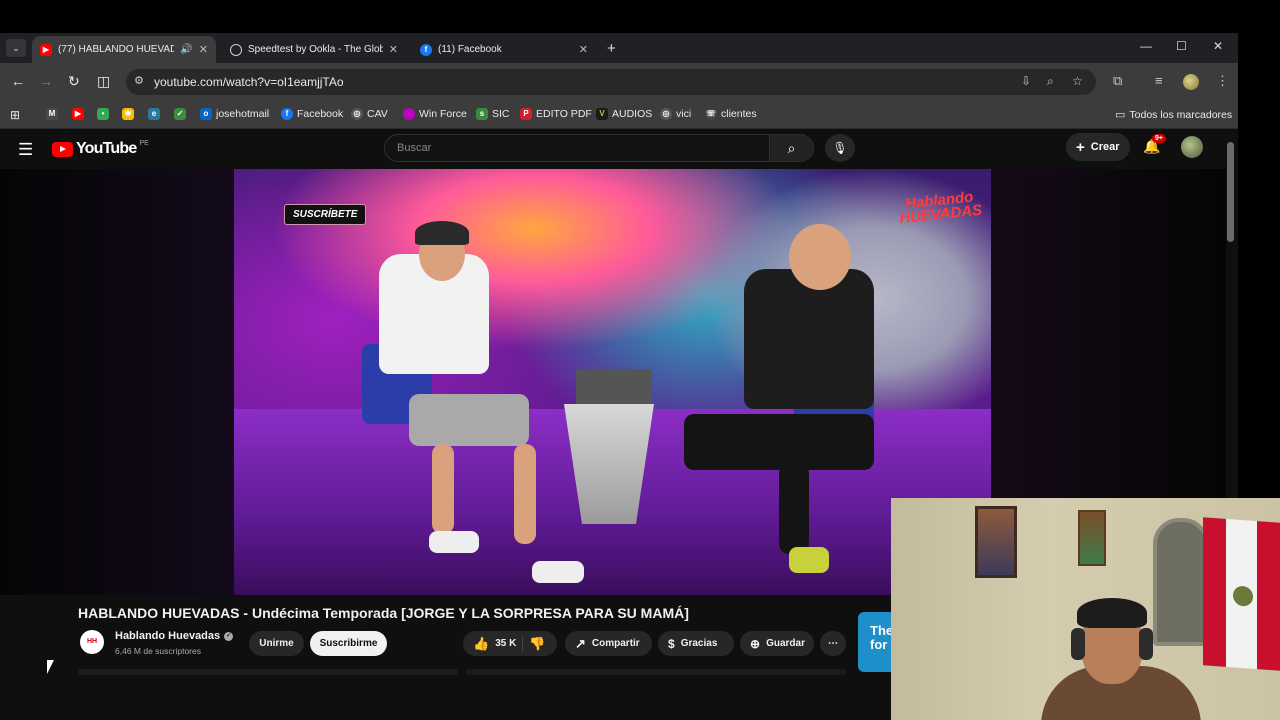 The height and width of the screenshot is (720, 1280). I want to click on voice-search-button: 🎙, so click(840, 148).